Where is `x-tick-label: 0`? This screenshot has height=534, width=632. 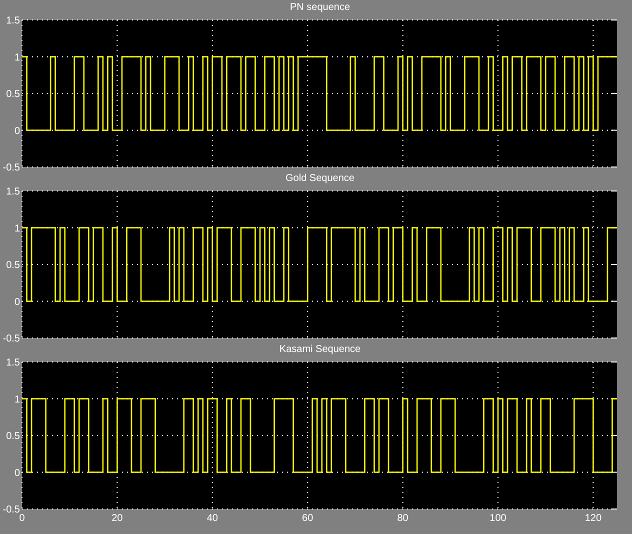
x-tick-label: 0 is located at coordinates (22, 518).